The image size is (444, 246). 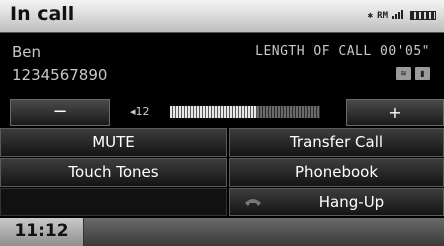 What do you see at coordinates (60, 75) in the screenshot?
I see `caller-number: 1234567890` at bounding box center [60, 75].